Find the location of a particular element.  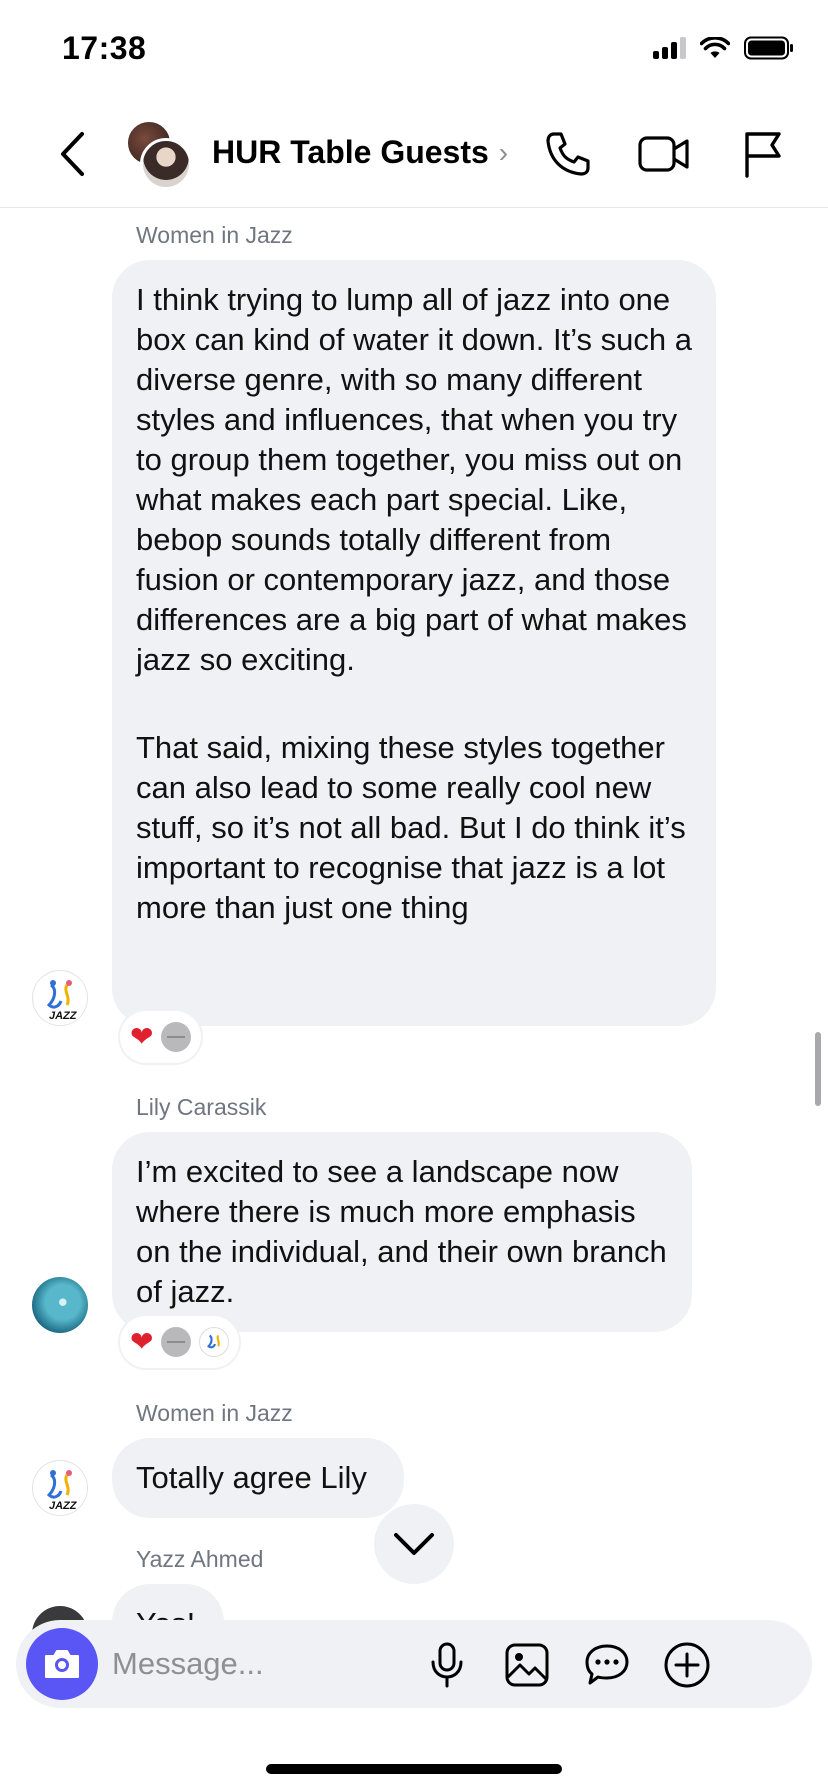

home-indicator is located at coordinates (414, 1769).